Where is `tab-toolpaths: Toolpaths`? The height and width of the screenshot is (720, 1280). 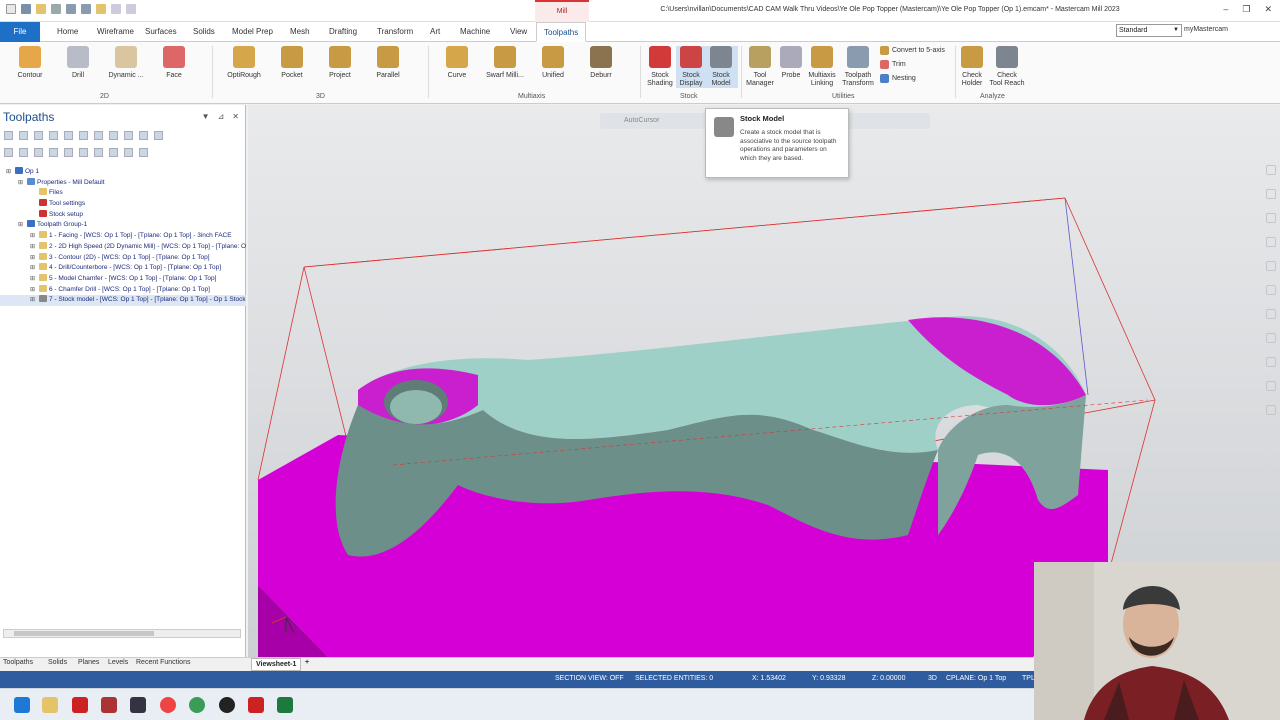
tab-toolpaths: Toolpaths is located at coordinates (561, 32).